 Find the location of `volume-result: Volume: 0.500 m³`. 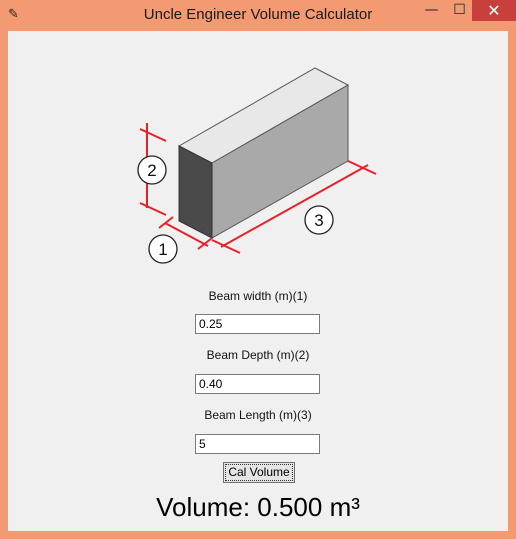

volume-result: Volume: 0.500 m³ is located at coordinates (258, 507).